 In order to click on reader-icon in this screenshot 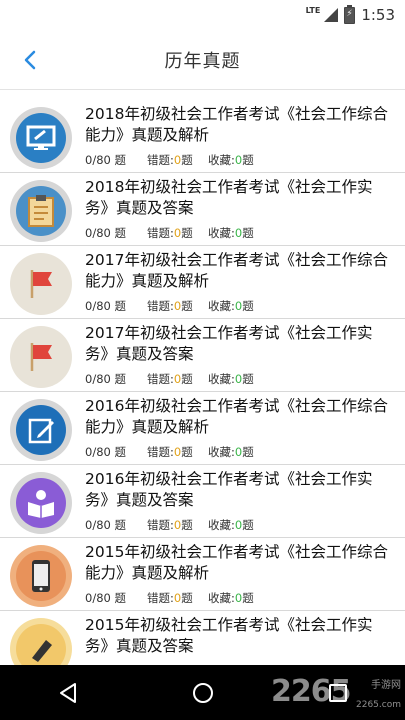, I will do `click(41, 503)`.